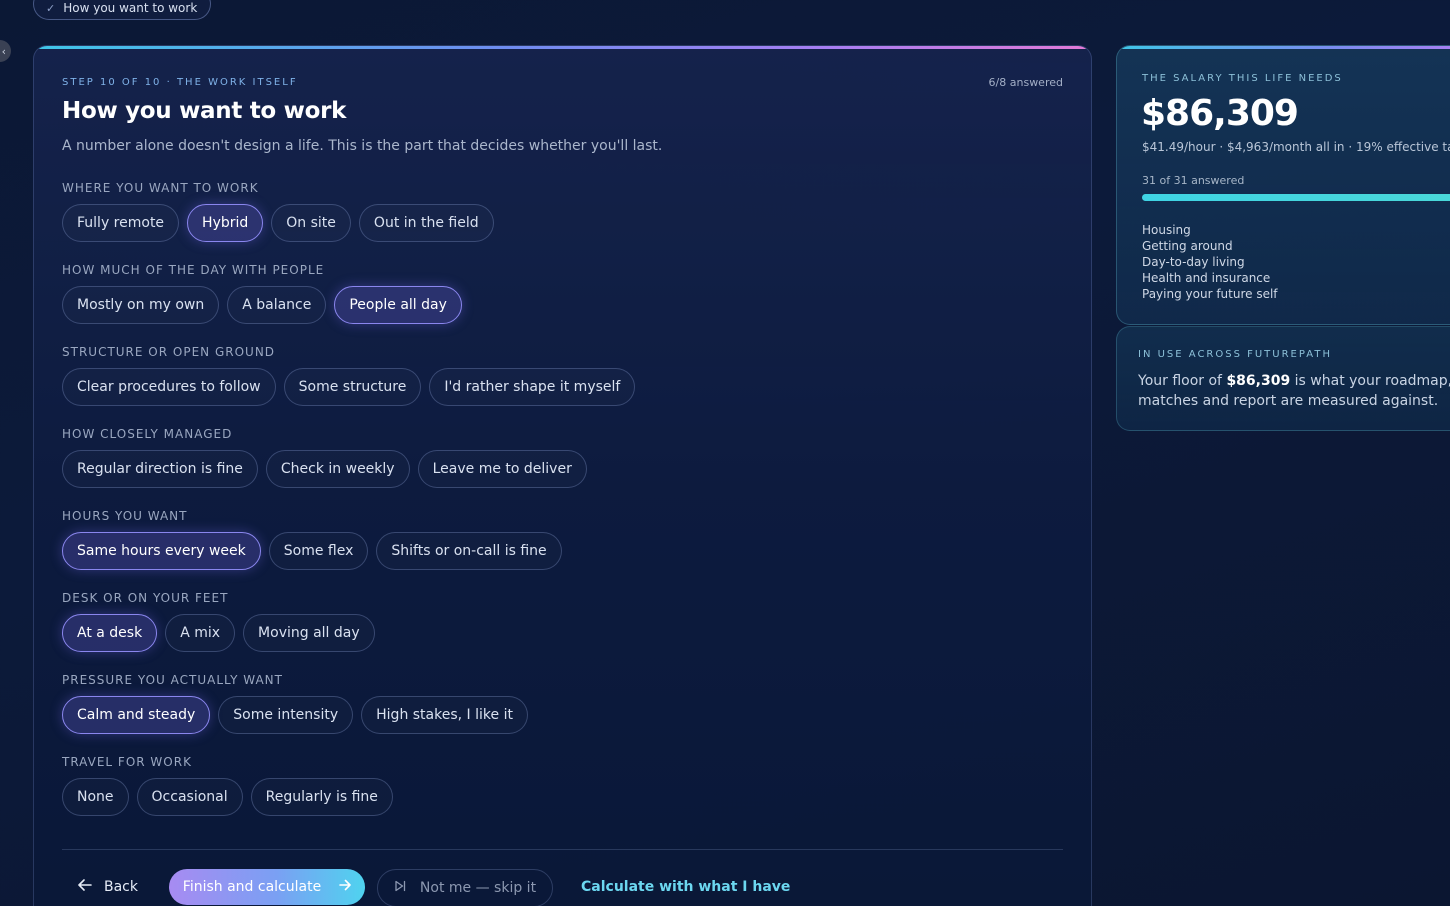  What do you see at coordinates (286, 715) in the screenshot?
I see `option-pill: Some intensity` at bounding box center [286, 715].